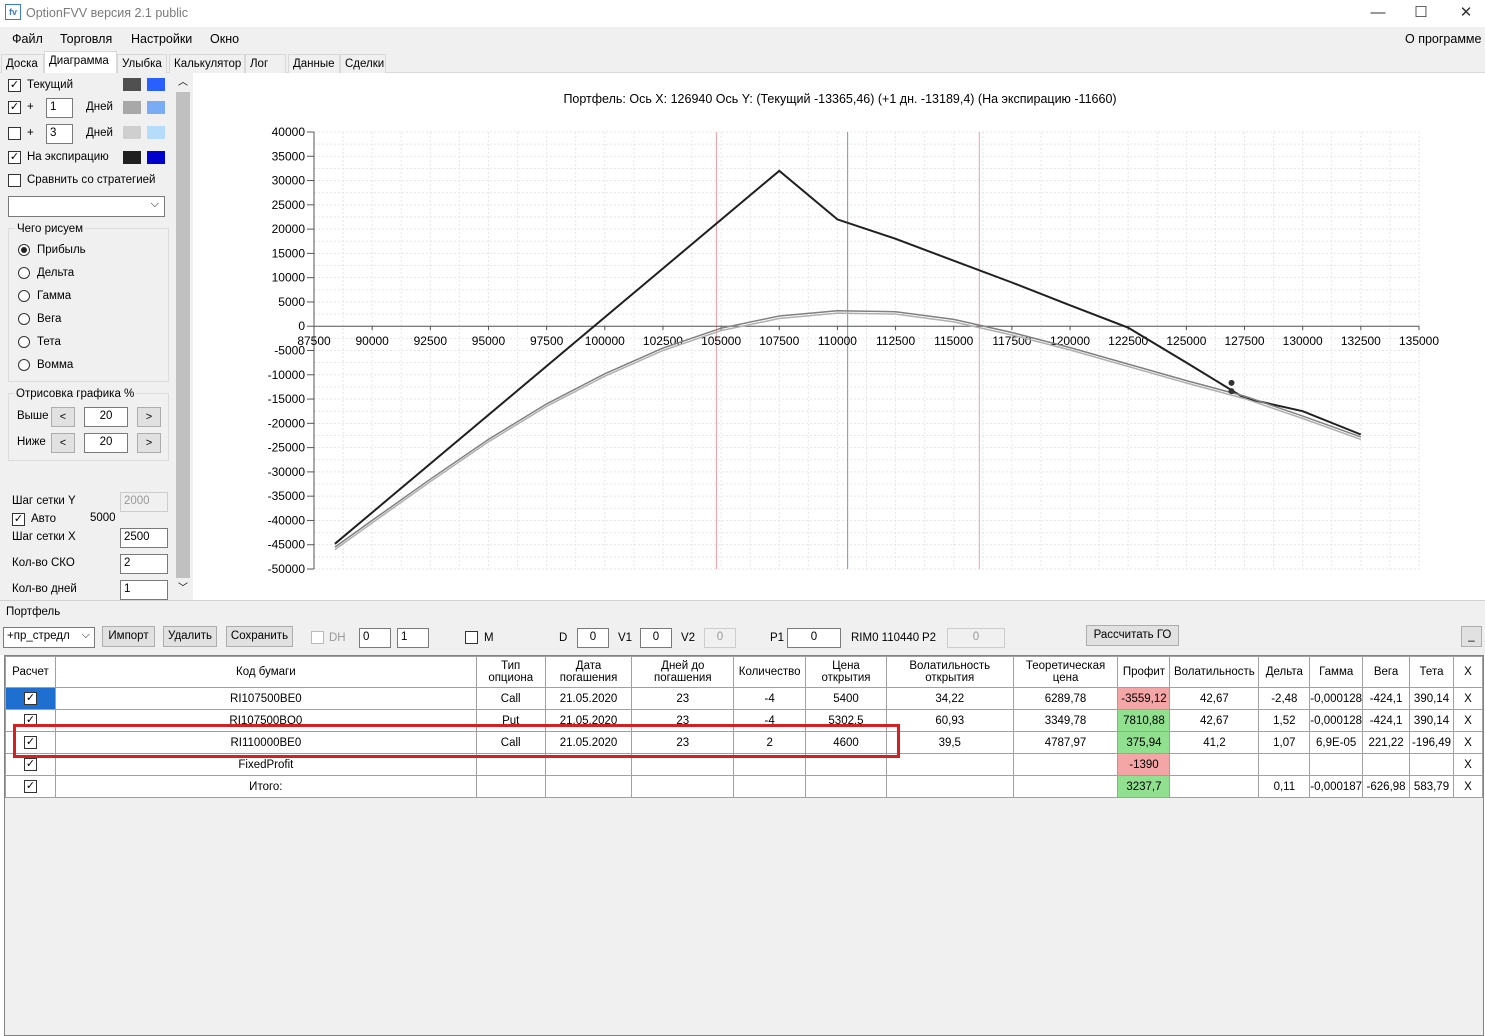 The width and height of the screenshot is (1485, 1036). I want to click on column-header: Дата погашения, so click(588, 672).